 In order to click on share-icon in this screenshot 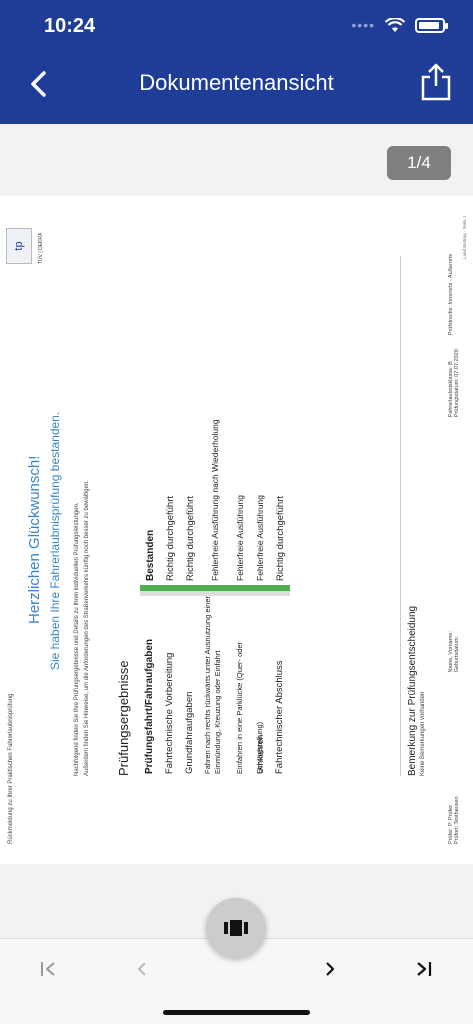, I will do `click(436, 82)`.